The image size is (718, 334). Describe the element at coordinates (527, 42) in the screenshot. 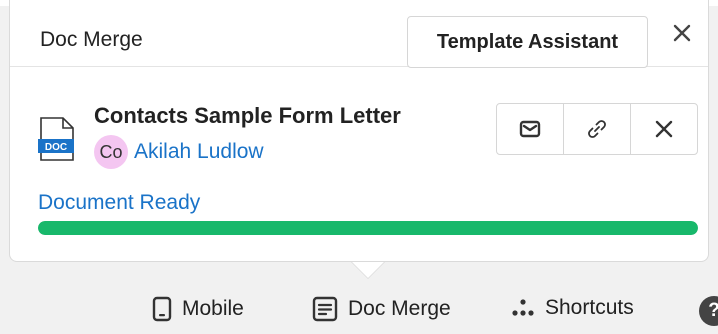

I see `template-assistant-button: Template Assistant` at that location.